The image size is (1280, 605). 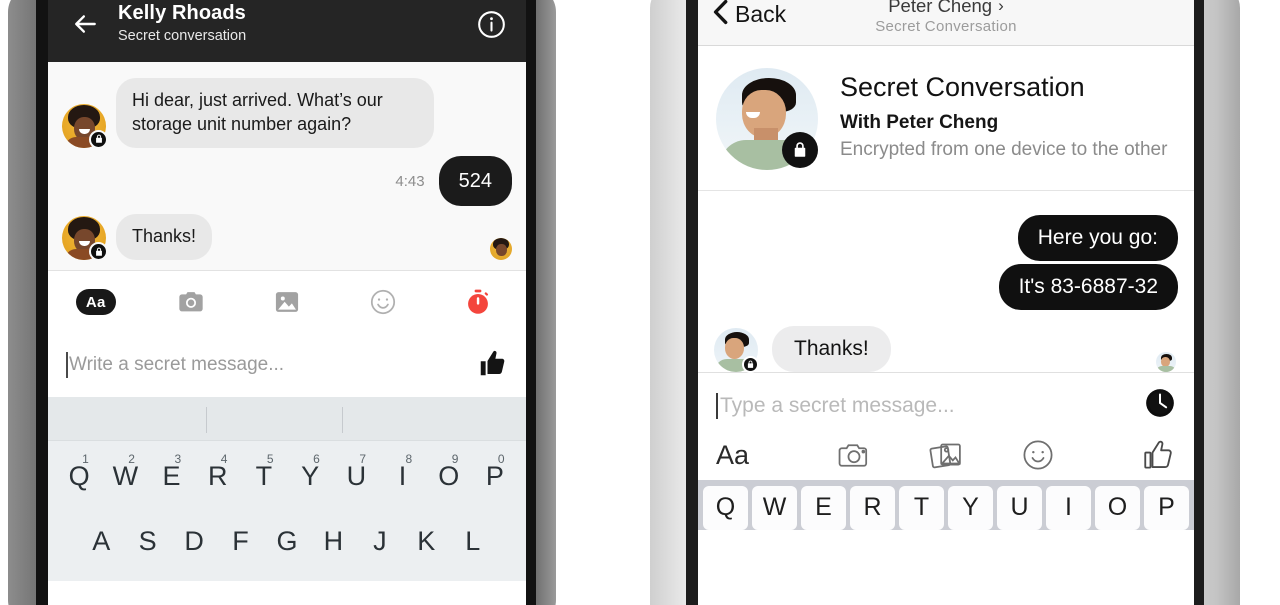 What do you see at coordinates (86, 24) in the screenshot?
I see `back-arrow-icon` at bounding box center [86, 24].